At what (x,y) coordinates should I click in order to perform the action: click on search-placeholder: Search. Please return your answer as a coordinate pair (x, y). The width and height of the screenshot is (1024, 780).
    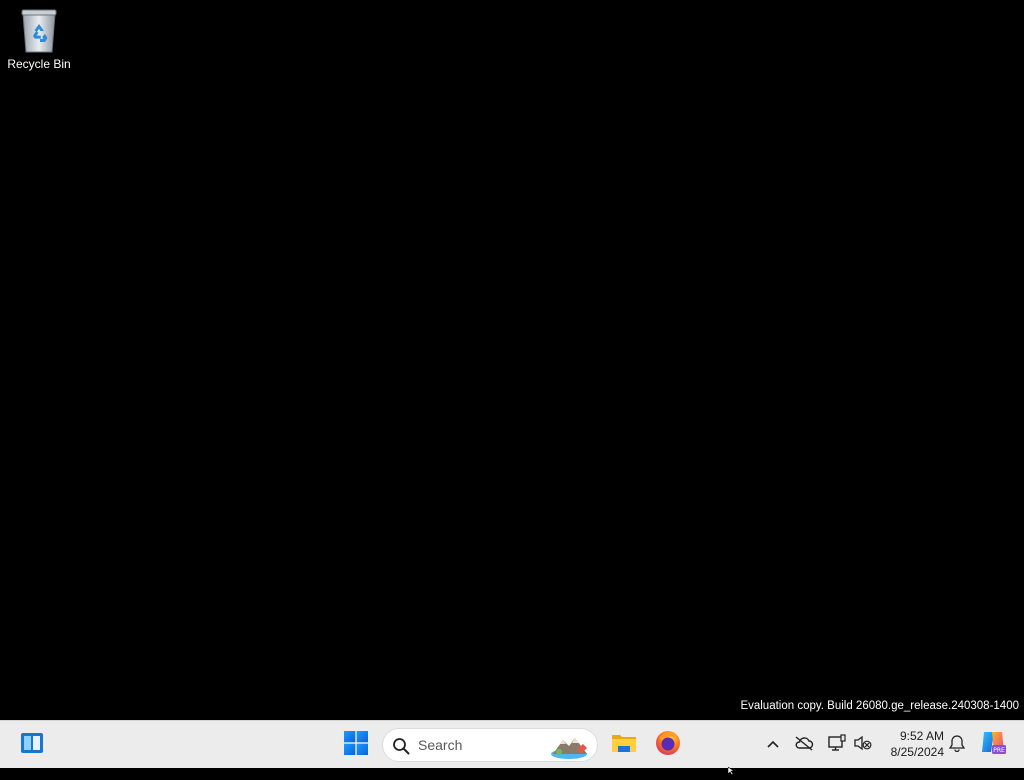
    Looking at the image, I should click on (440, 745).